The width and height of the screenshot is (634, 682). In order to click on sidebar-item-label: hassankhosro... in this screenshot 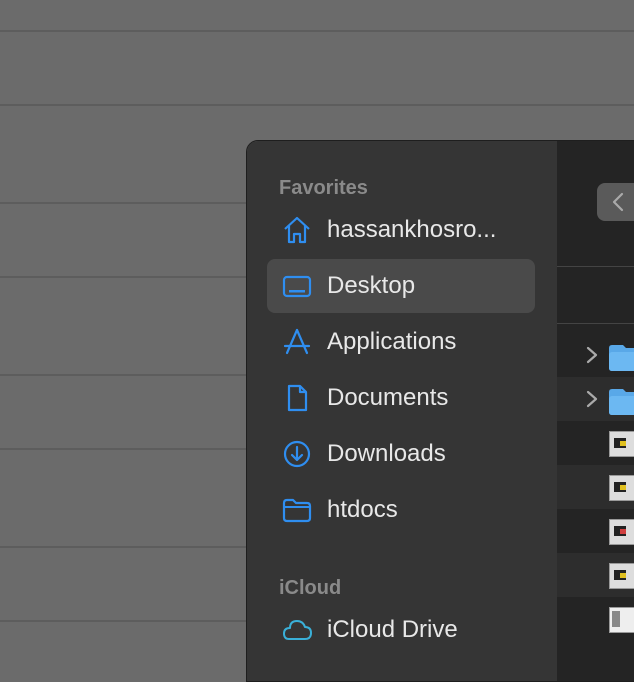, I will do `click(412, 229)`.